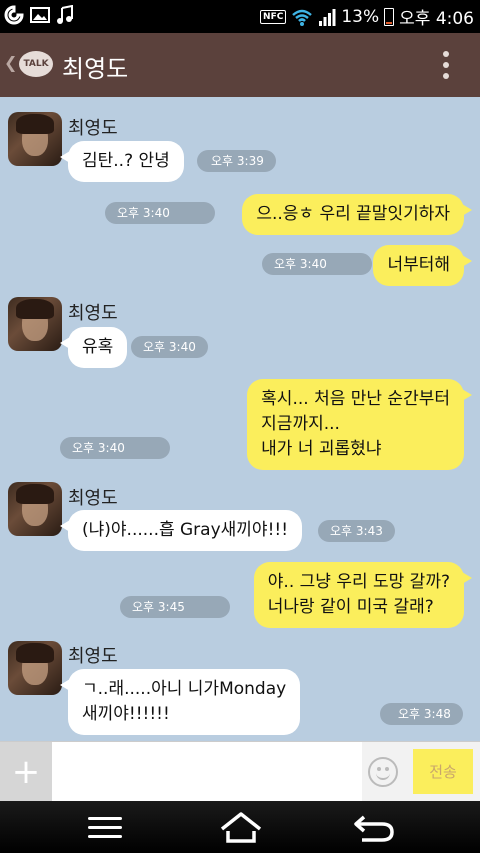 The width and height of the screenshot is (480, 853). Describe the element at coordinates (363, 595) in the screenshot. I see `message-bubble-outgoing: 야.. 그냥 우리 도망 갈까? 너나랑 같이 미국 갈래?` at that location.